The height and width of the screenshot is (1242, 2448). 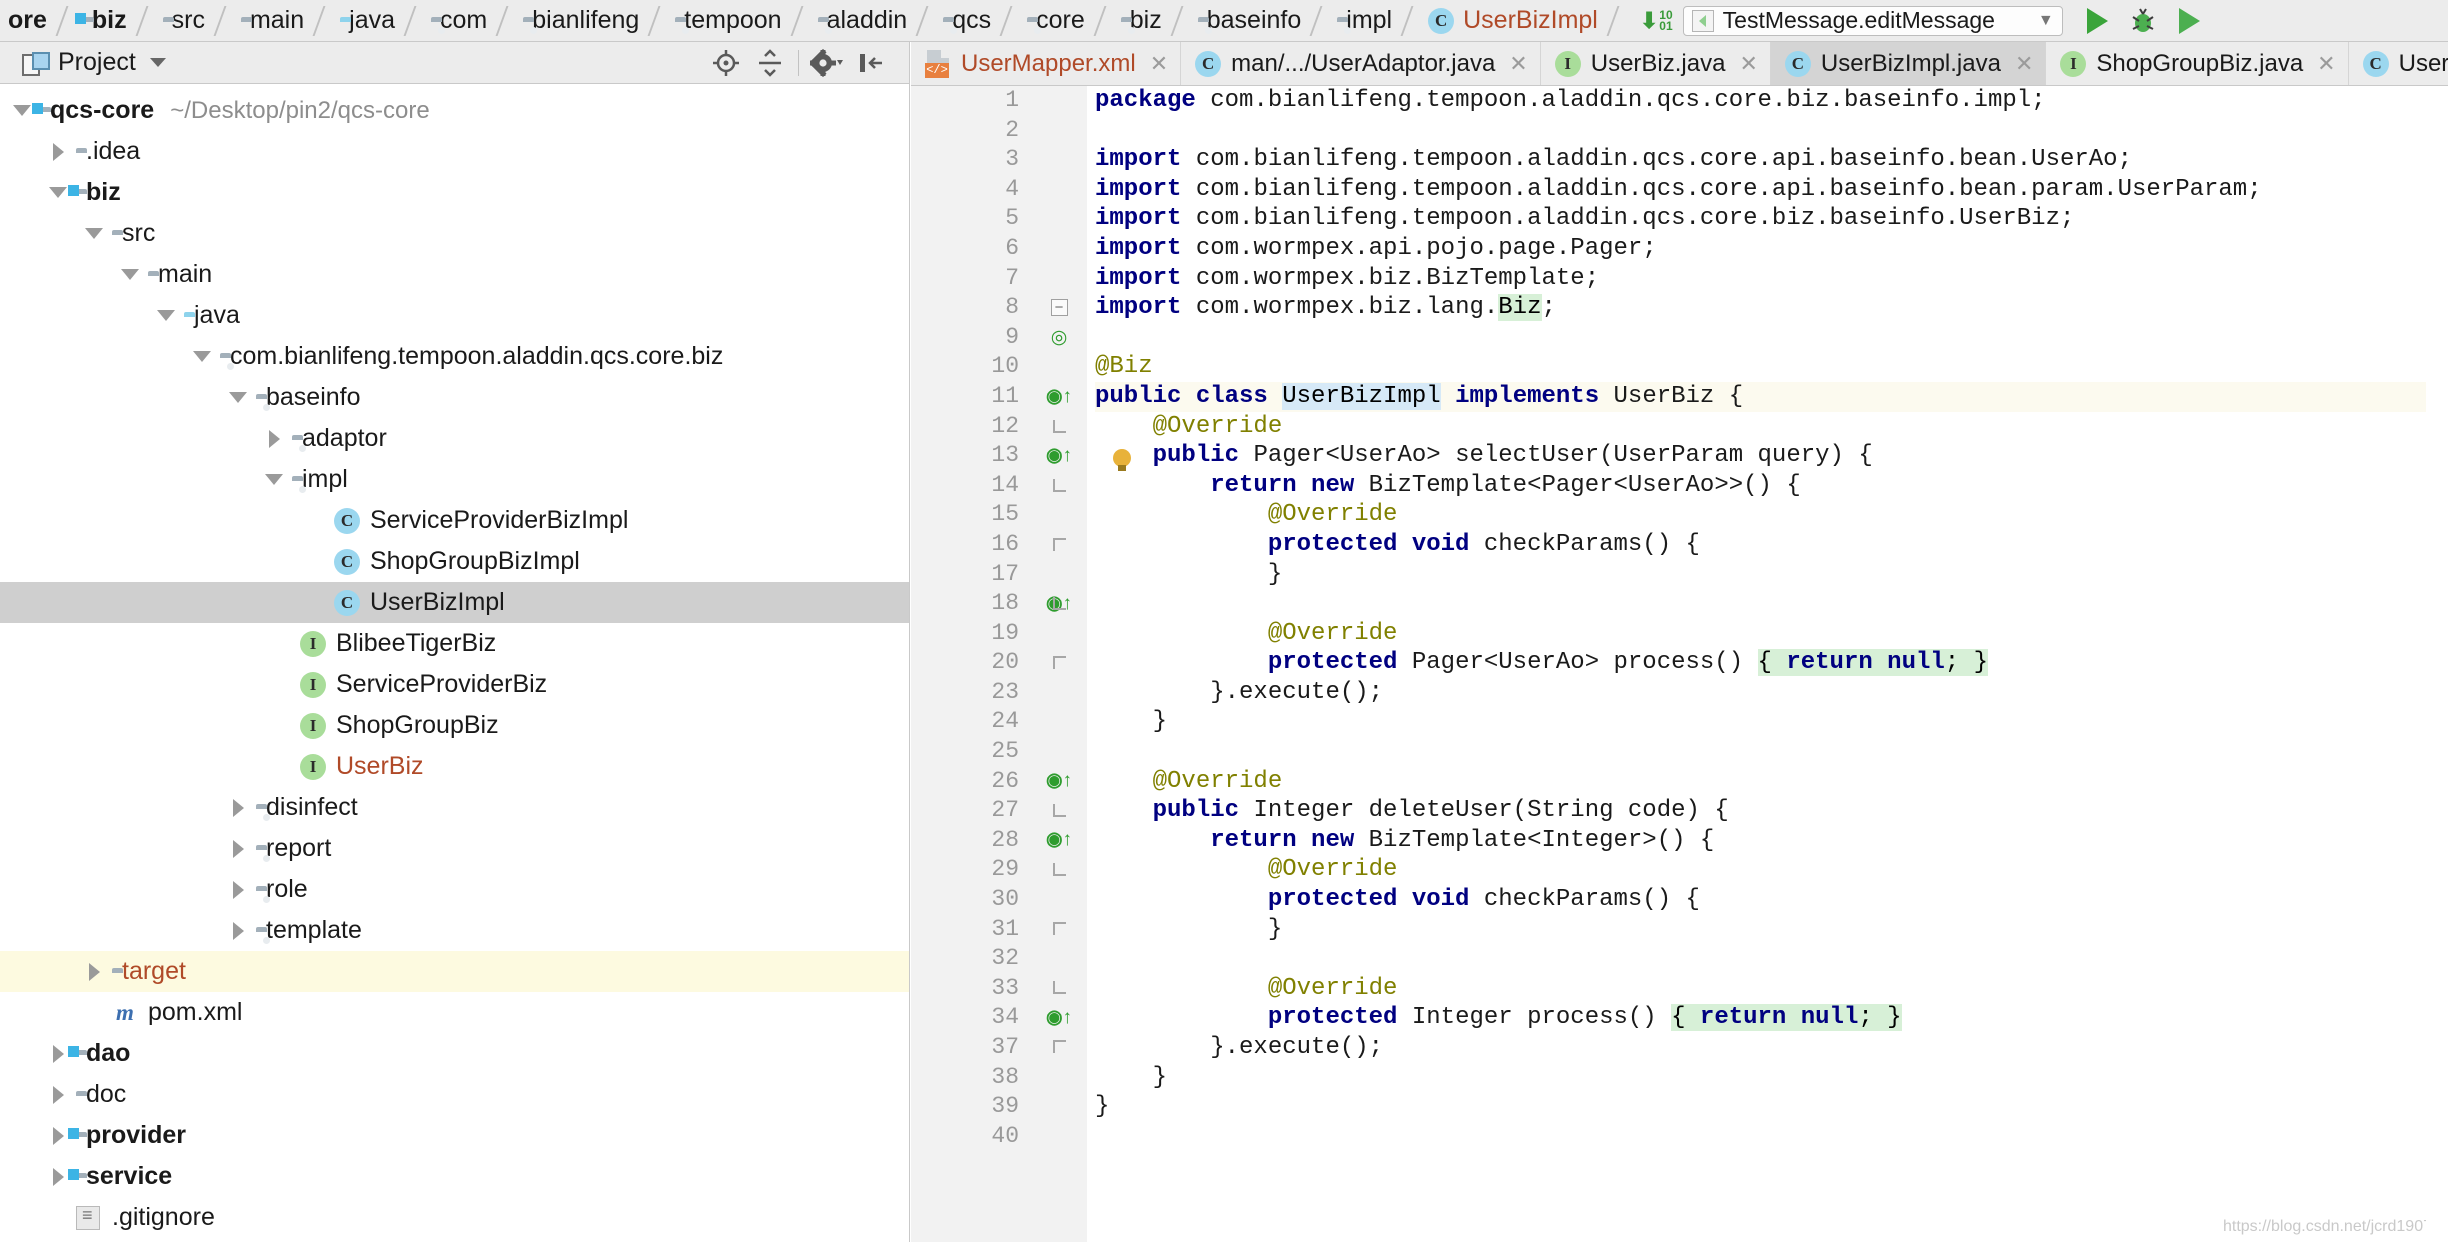 What do you see at coordinates (454, 233) in the screenshot?
I see `tree-row-src: src` at bounding box center [454, 233].